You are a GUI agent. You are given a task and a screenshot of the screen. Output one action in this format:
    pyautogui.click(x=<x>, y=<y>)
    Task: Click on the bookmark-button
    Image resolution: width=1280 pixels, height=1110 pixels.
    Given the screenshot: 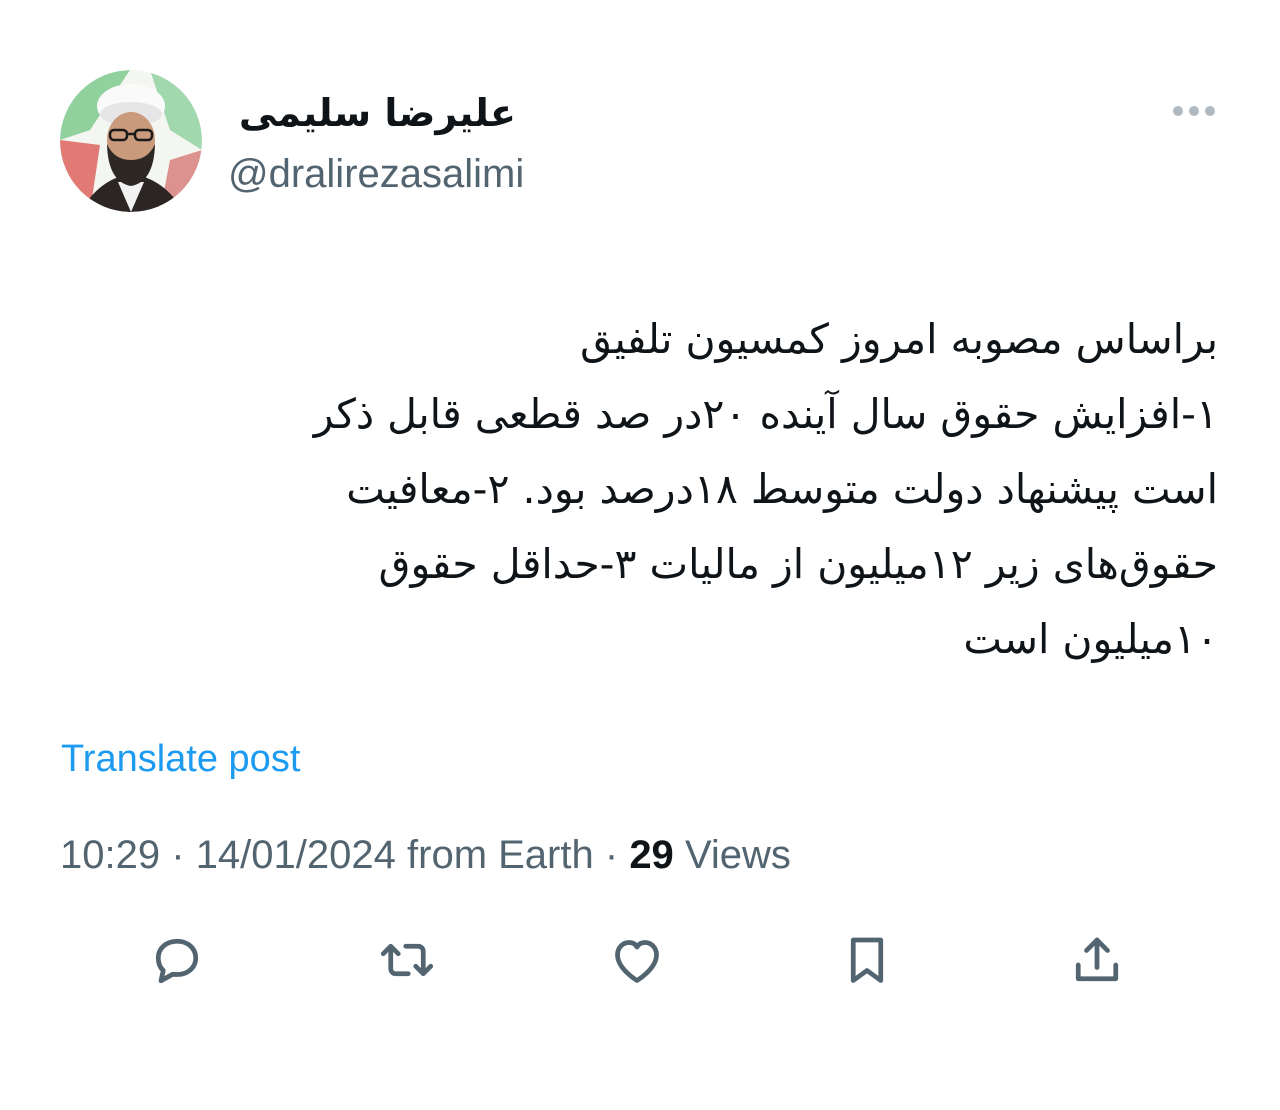 What is the action you would take?
    pyautogui.click(x=867, y=960)
    